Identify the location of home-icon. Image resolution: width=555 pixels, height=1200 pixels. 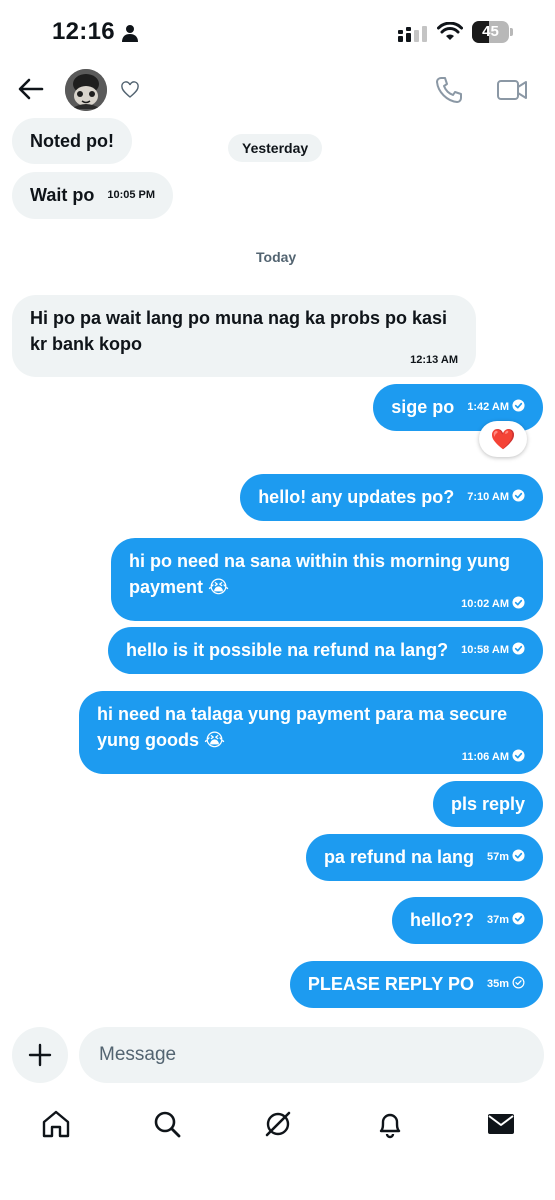
(56, 1124).